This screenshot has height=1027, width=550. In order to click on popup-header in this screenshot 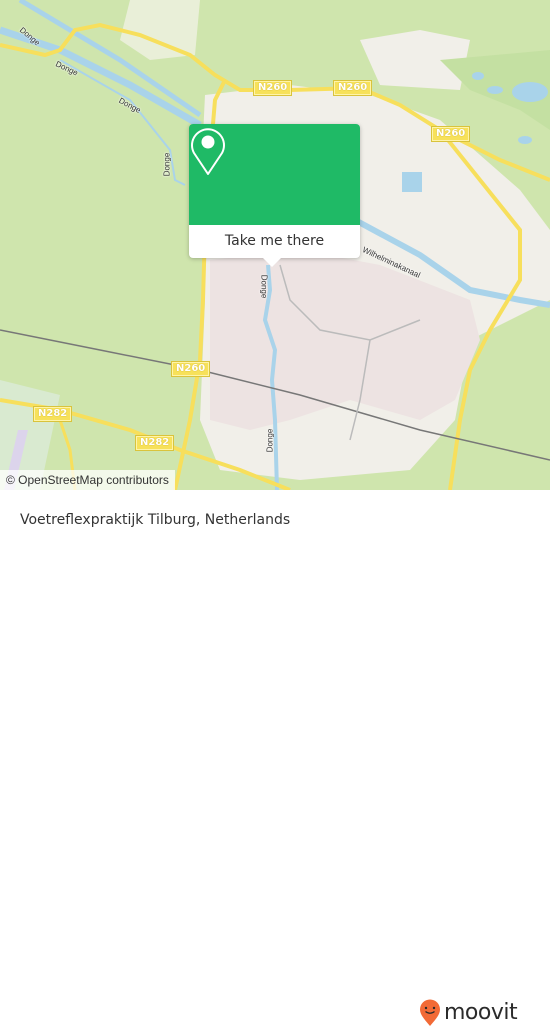, I will do `click(274, 174)`.